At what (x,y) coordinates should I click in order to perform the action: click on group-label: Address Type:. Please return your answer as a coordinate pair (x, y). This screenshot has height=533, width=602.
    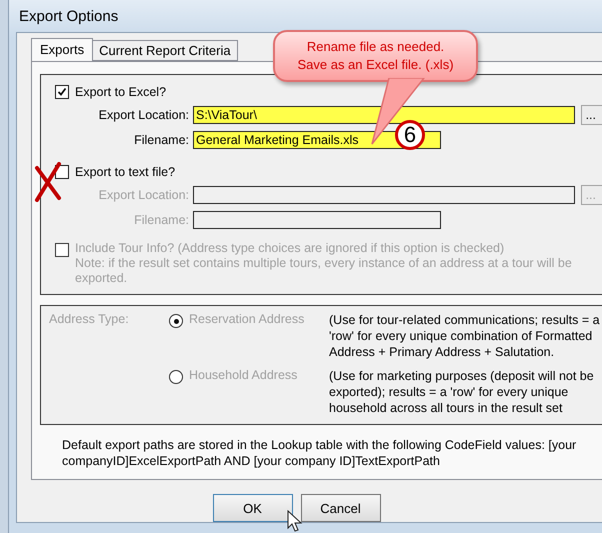
    Looking at the image, I should click on (89, 320).